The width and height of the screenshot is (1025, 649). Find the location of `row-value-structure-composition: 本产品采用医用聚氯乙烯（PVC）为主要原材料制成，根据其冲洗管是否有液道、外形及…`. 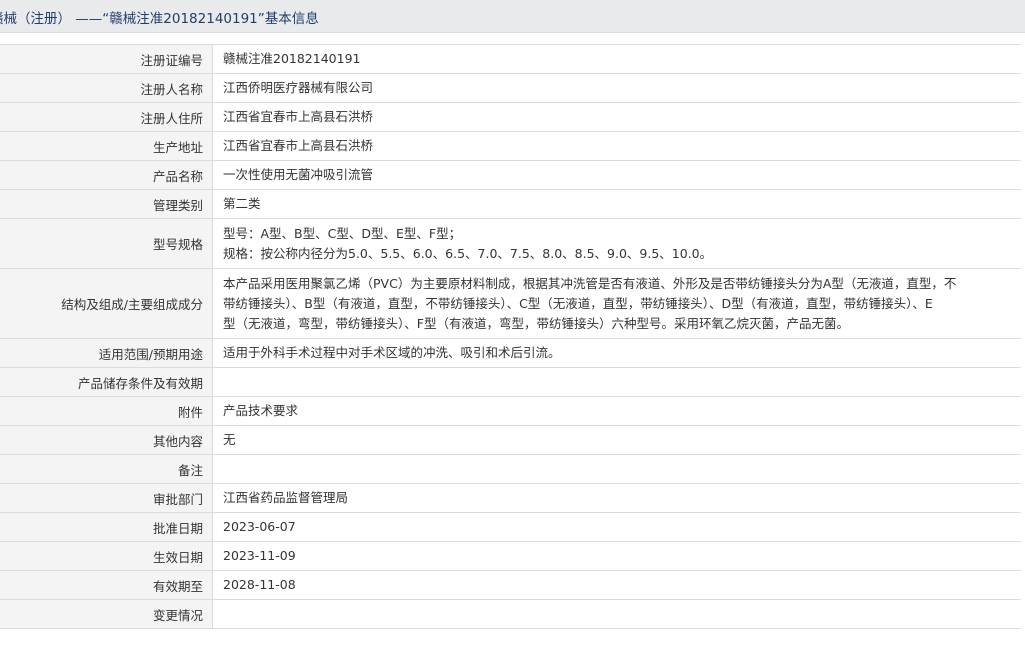

row-value-structure-composition: 本产品采用医用聚氯乙烯（PVC）为主要原材料制成，根据其冲洗管是否有液道、外形及… is located at coordinates (617, 303).